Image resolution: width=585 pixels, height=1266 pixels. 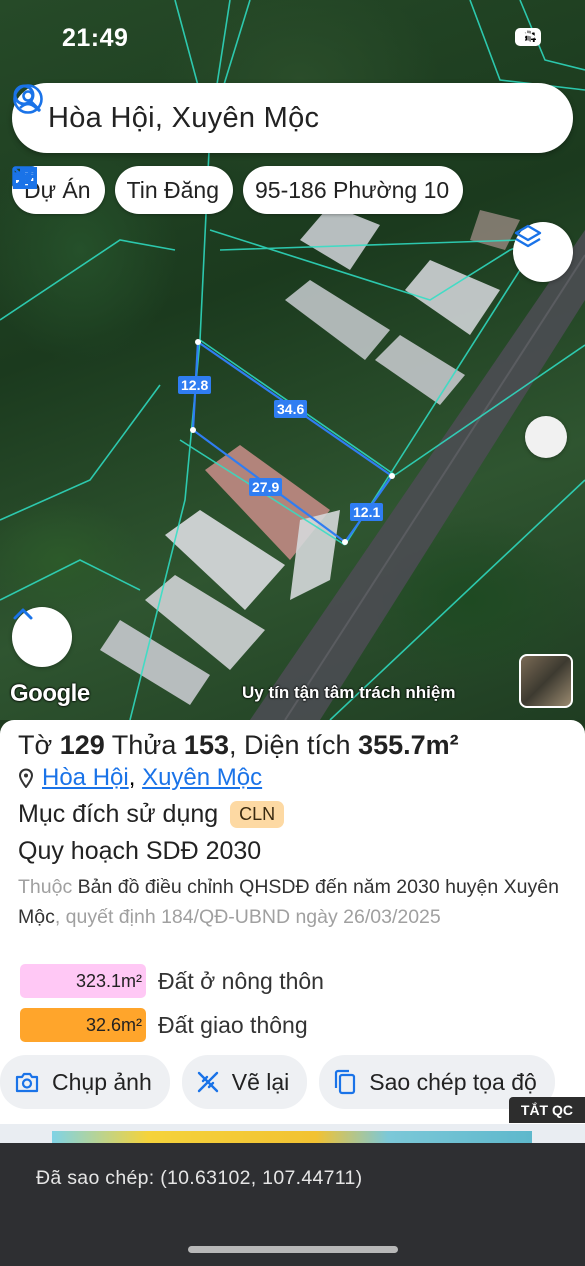 I want to click on parcel-title: Tờ 129 Thửa 153, Diện tích 355.7m², so click(x=238, y=745).